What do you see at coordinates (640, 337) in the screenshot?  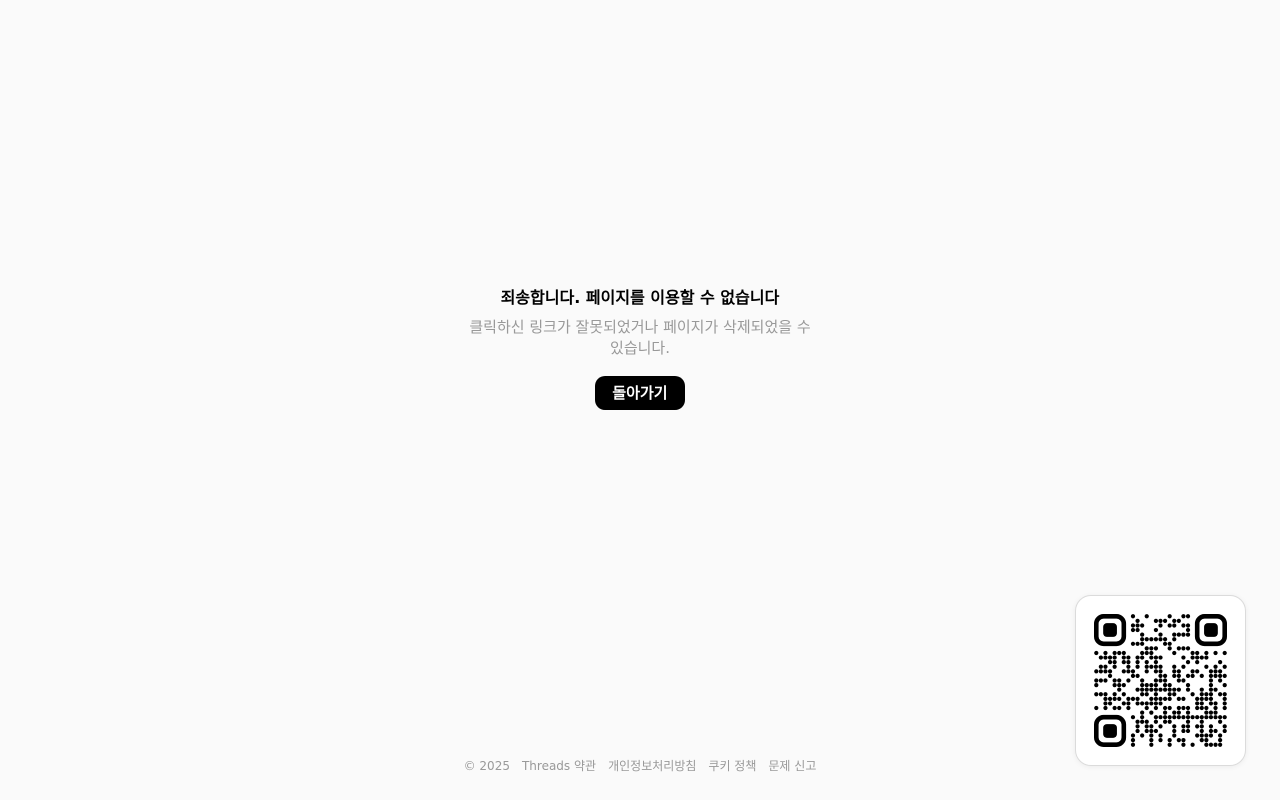 I see `error-message: 클릭하신 링크가 잘못되었거나 페이지가 삭제되었을 수 있습니다.` at bounding box center [640, 337].